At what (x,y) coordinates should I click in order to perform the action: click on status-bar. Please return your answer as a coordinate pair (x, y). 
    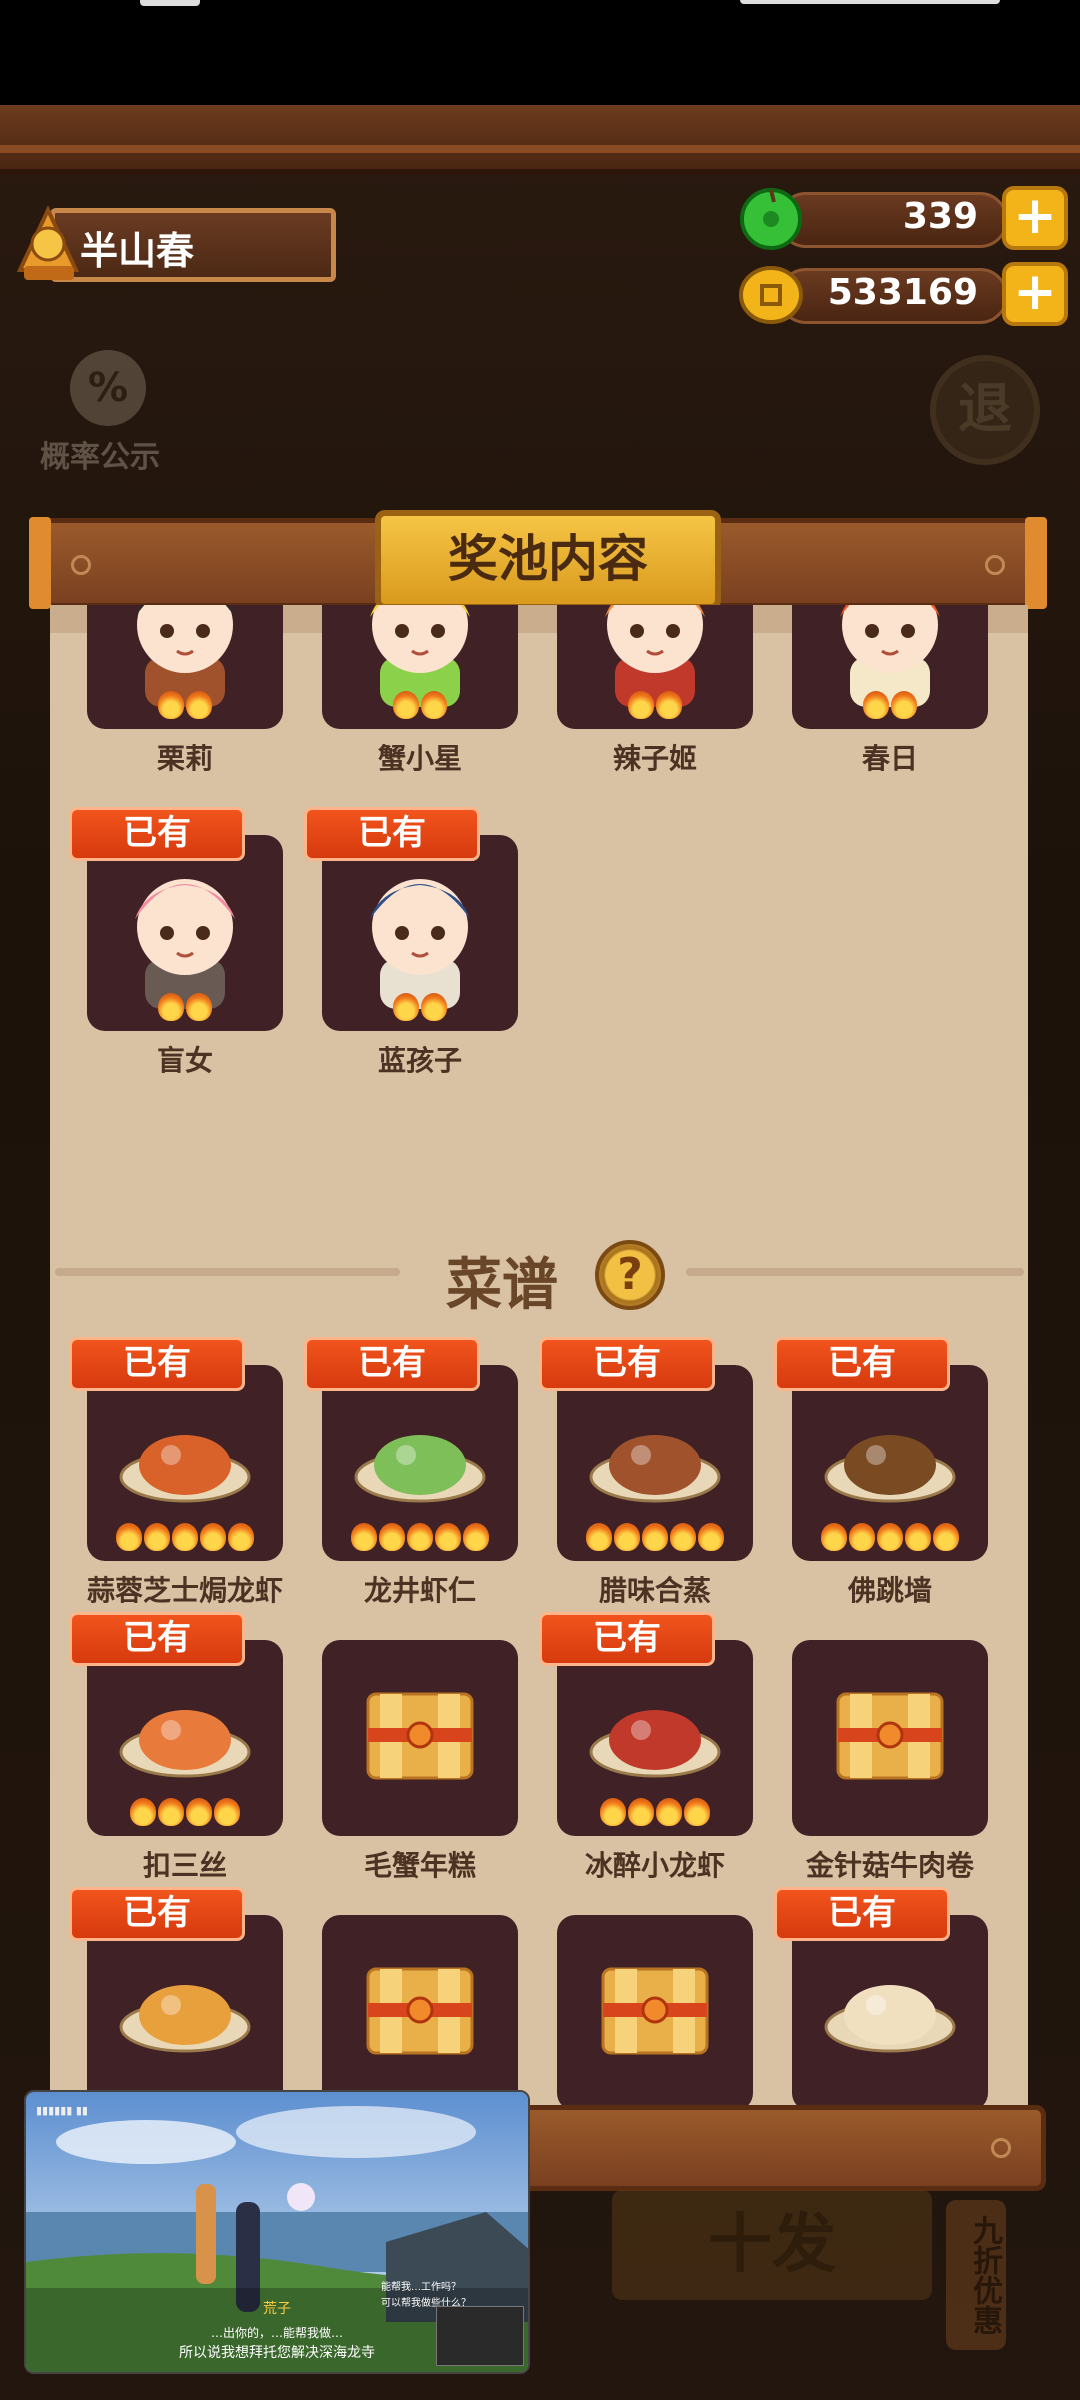
    Looking at the image, I should click on (540, 52).